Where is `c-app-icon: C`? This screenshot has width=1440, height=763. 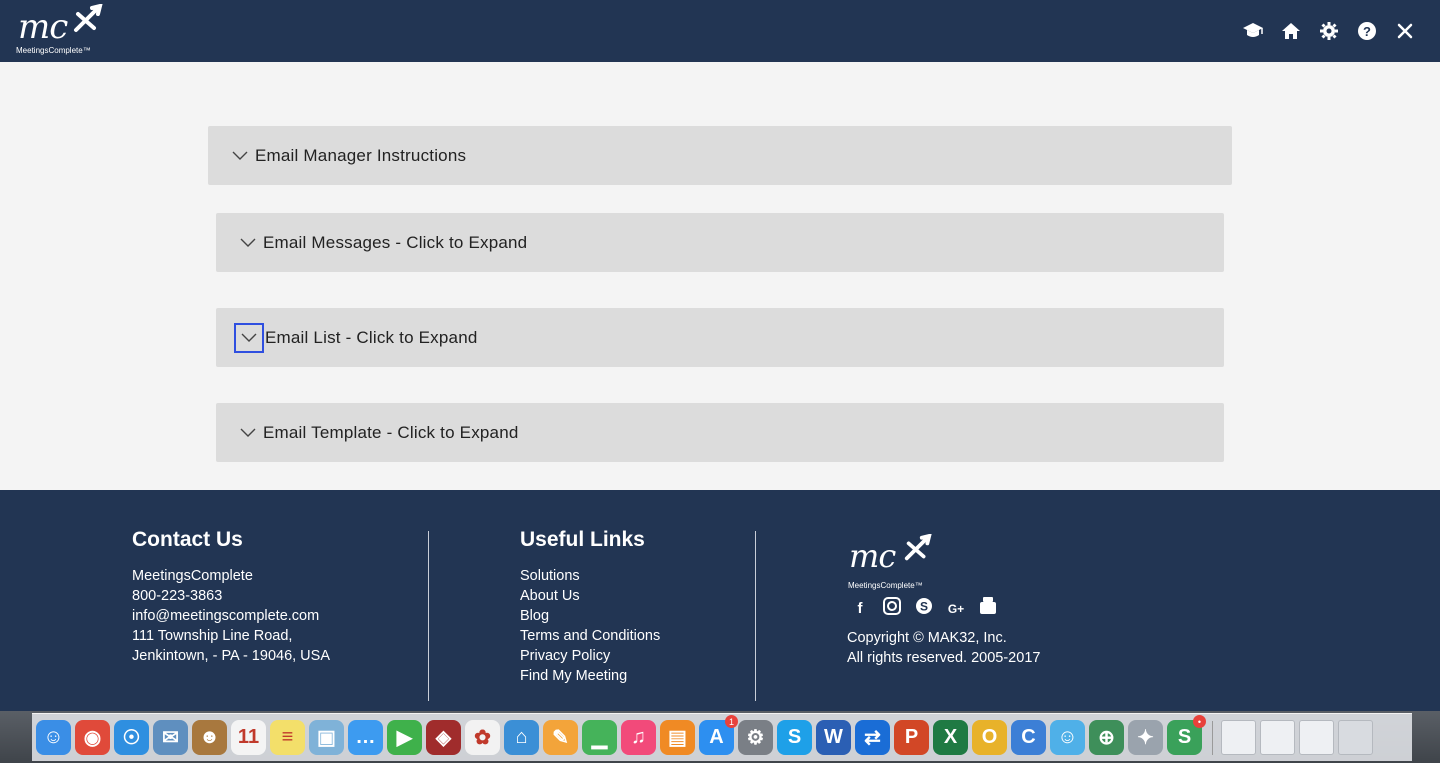
c-app-icon: C is located at coordinates (1028, 737).